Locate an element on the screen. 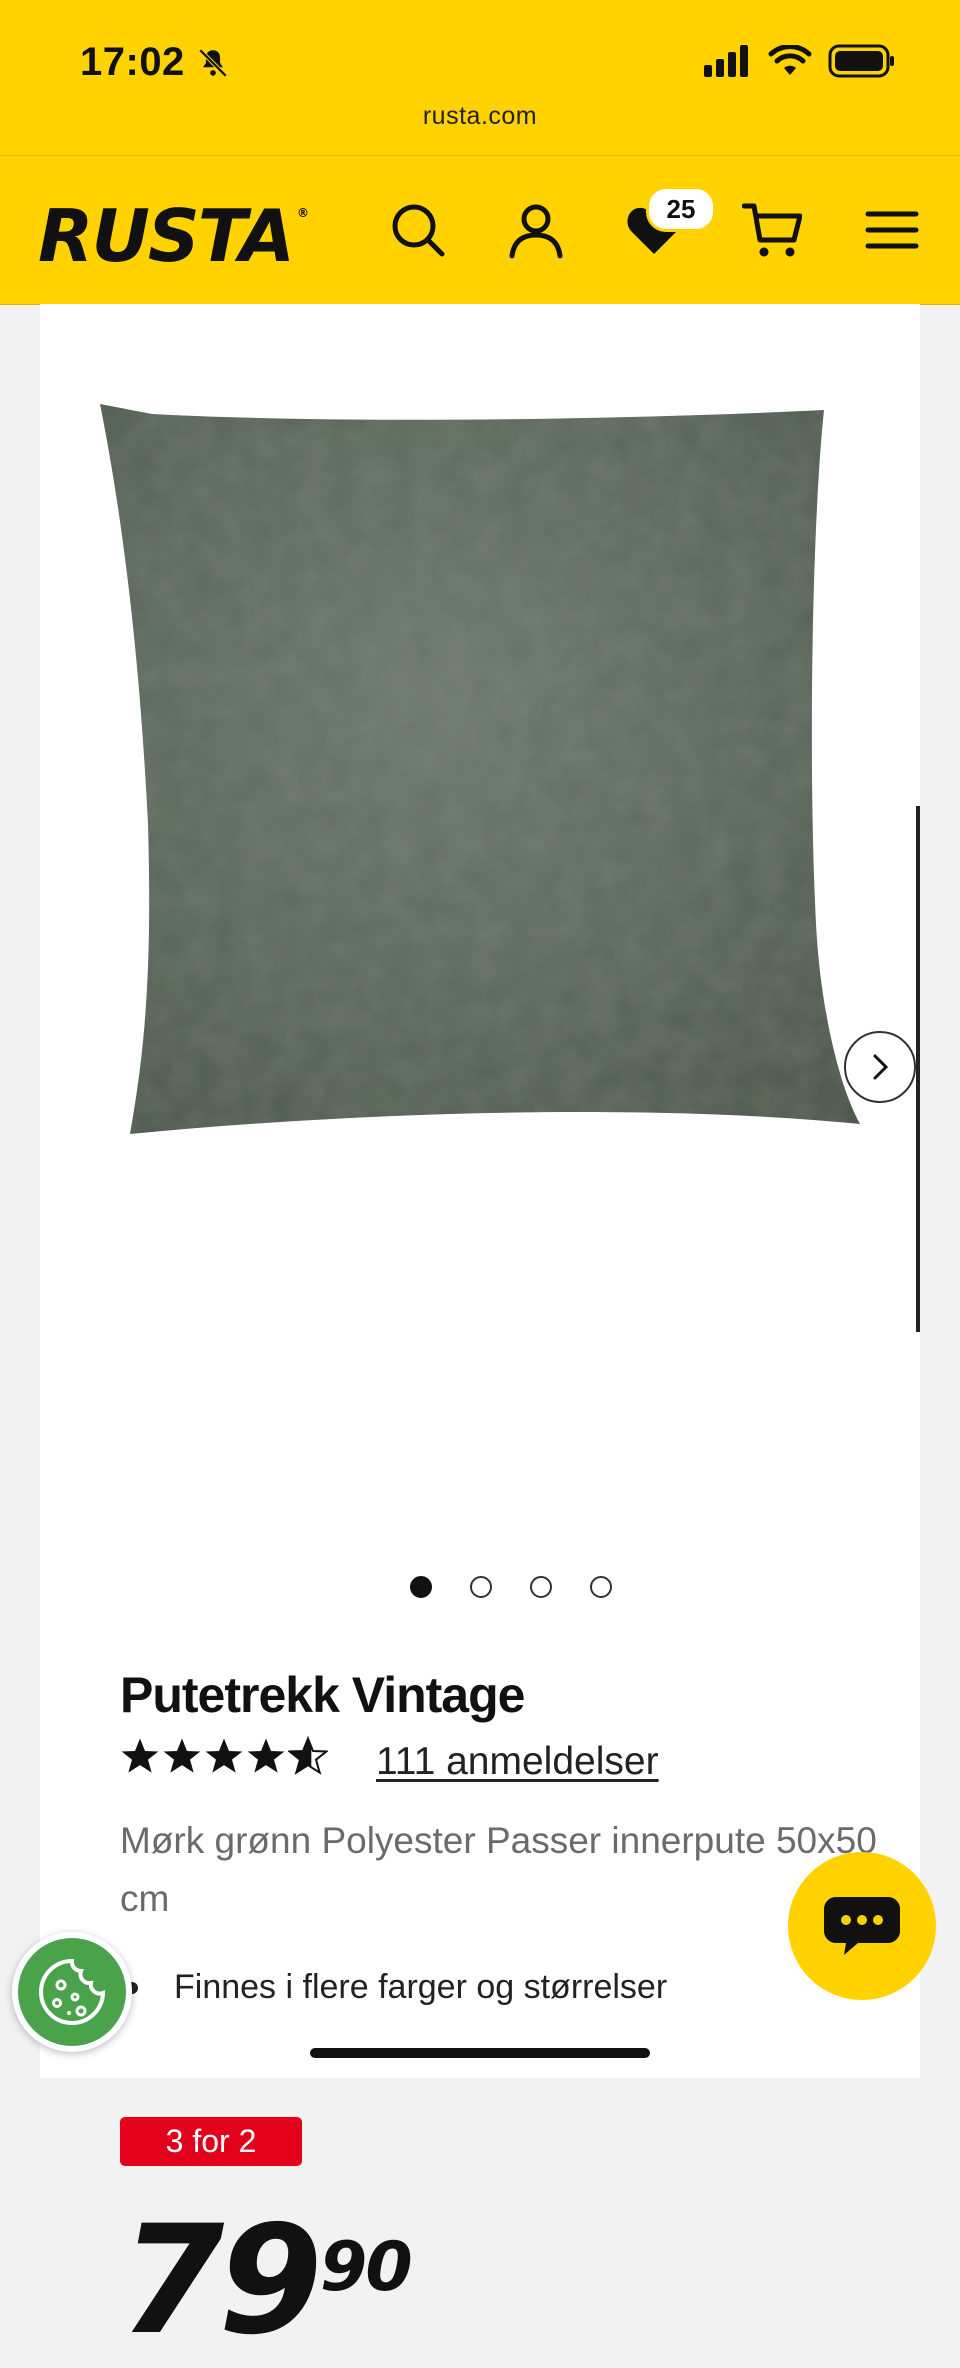 The image size is (960, 2368). feature-text: Finnes i flere farger og størrelser is located at coordinates (421, 1987).